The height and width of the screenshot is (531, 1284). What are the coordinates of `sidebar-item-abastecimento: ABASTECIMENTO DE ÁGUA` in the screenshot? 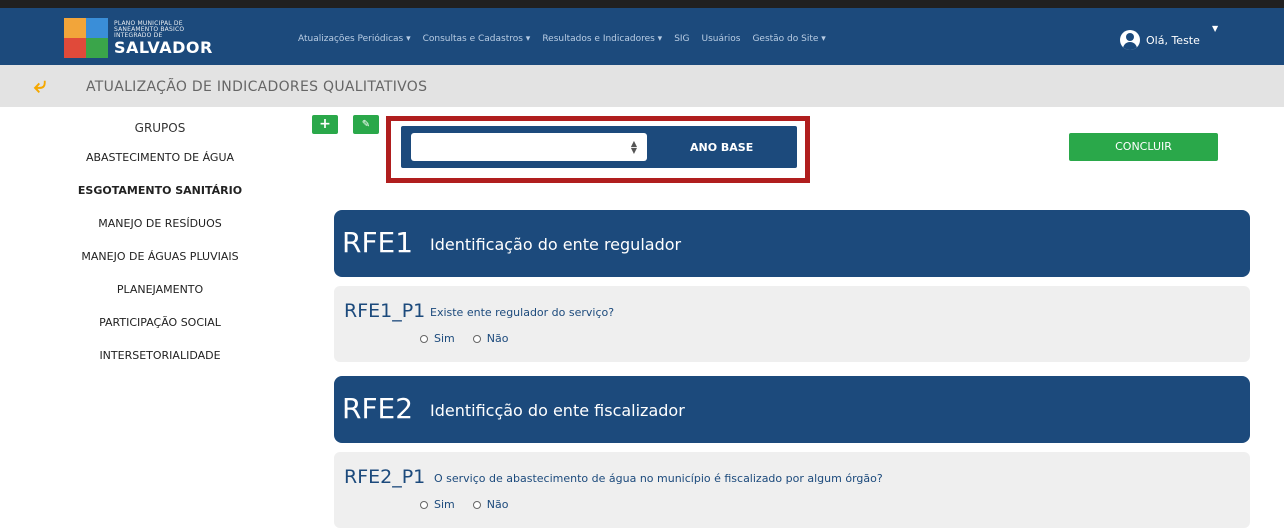 It's located at (160, 157).